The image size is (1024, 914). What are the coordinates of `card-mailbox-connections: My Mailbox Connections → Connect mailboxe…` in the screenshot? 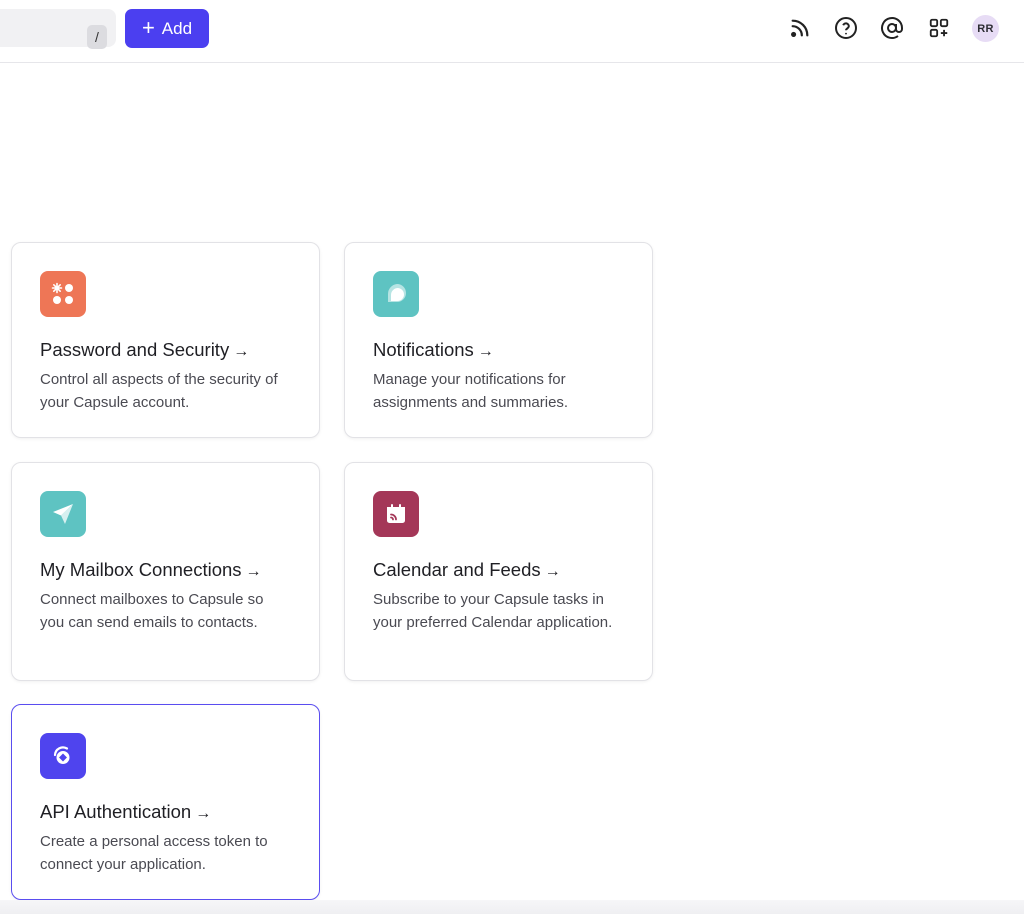 It's located at (165, 571).